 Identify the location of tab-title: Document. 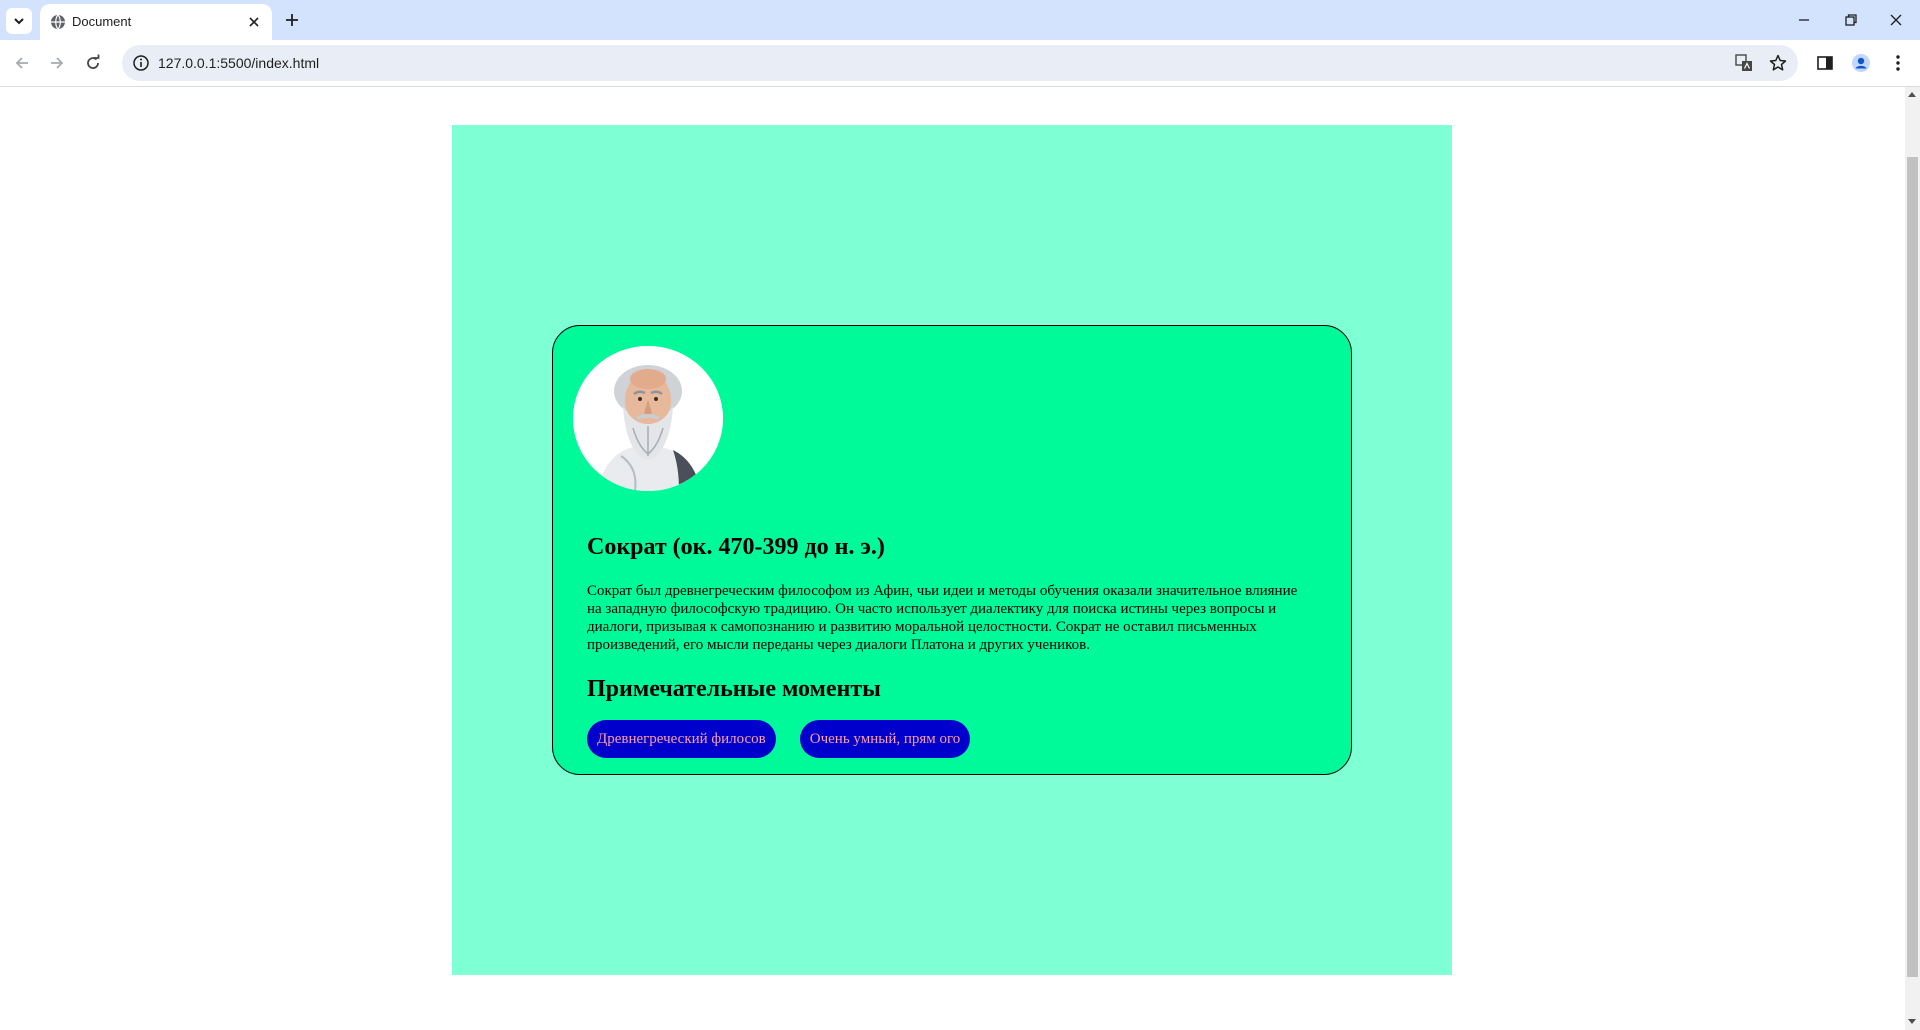
(102, 21).